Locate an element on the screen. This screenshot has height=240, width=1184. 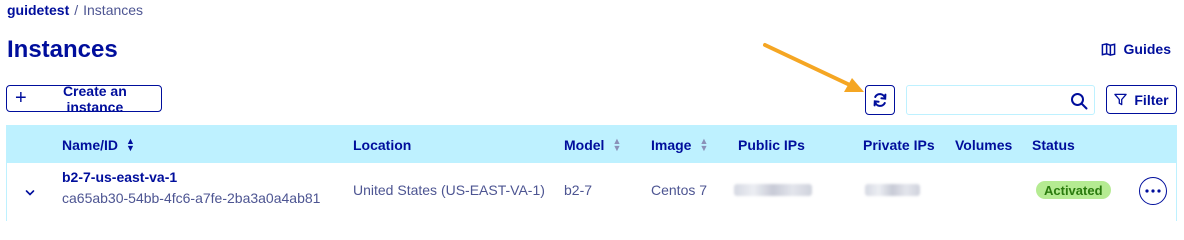
column-header-image: Image ▲ ▼ is located at coordinates (680, 145).